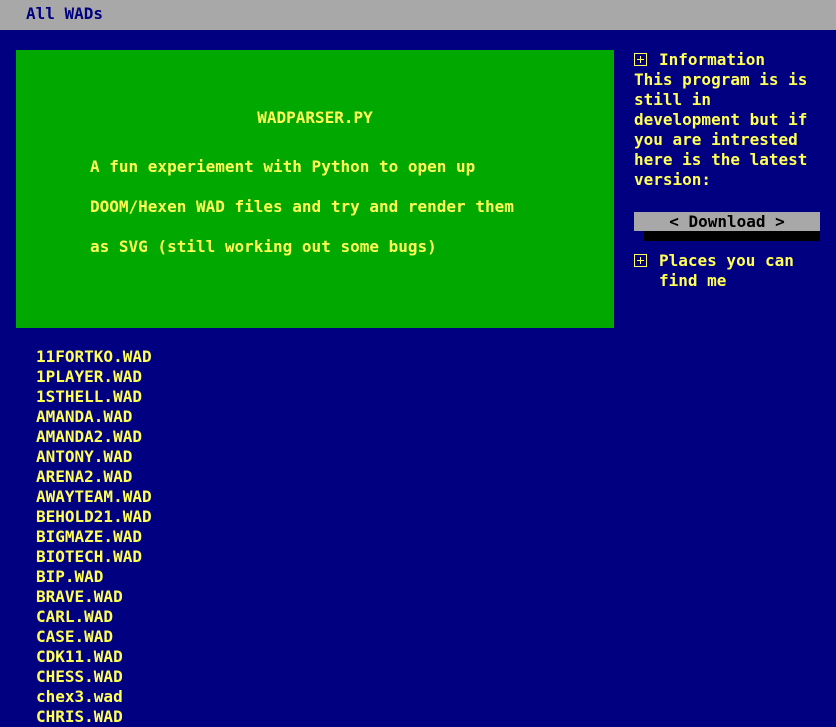 The width and height of the screenshot is (836, 727). What do you see at coordinates (94, 417) in the screenshot?
I see `wad-list-item: AMANDA.WAD` at bounding box center [94, 417].